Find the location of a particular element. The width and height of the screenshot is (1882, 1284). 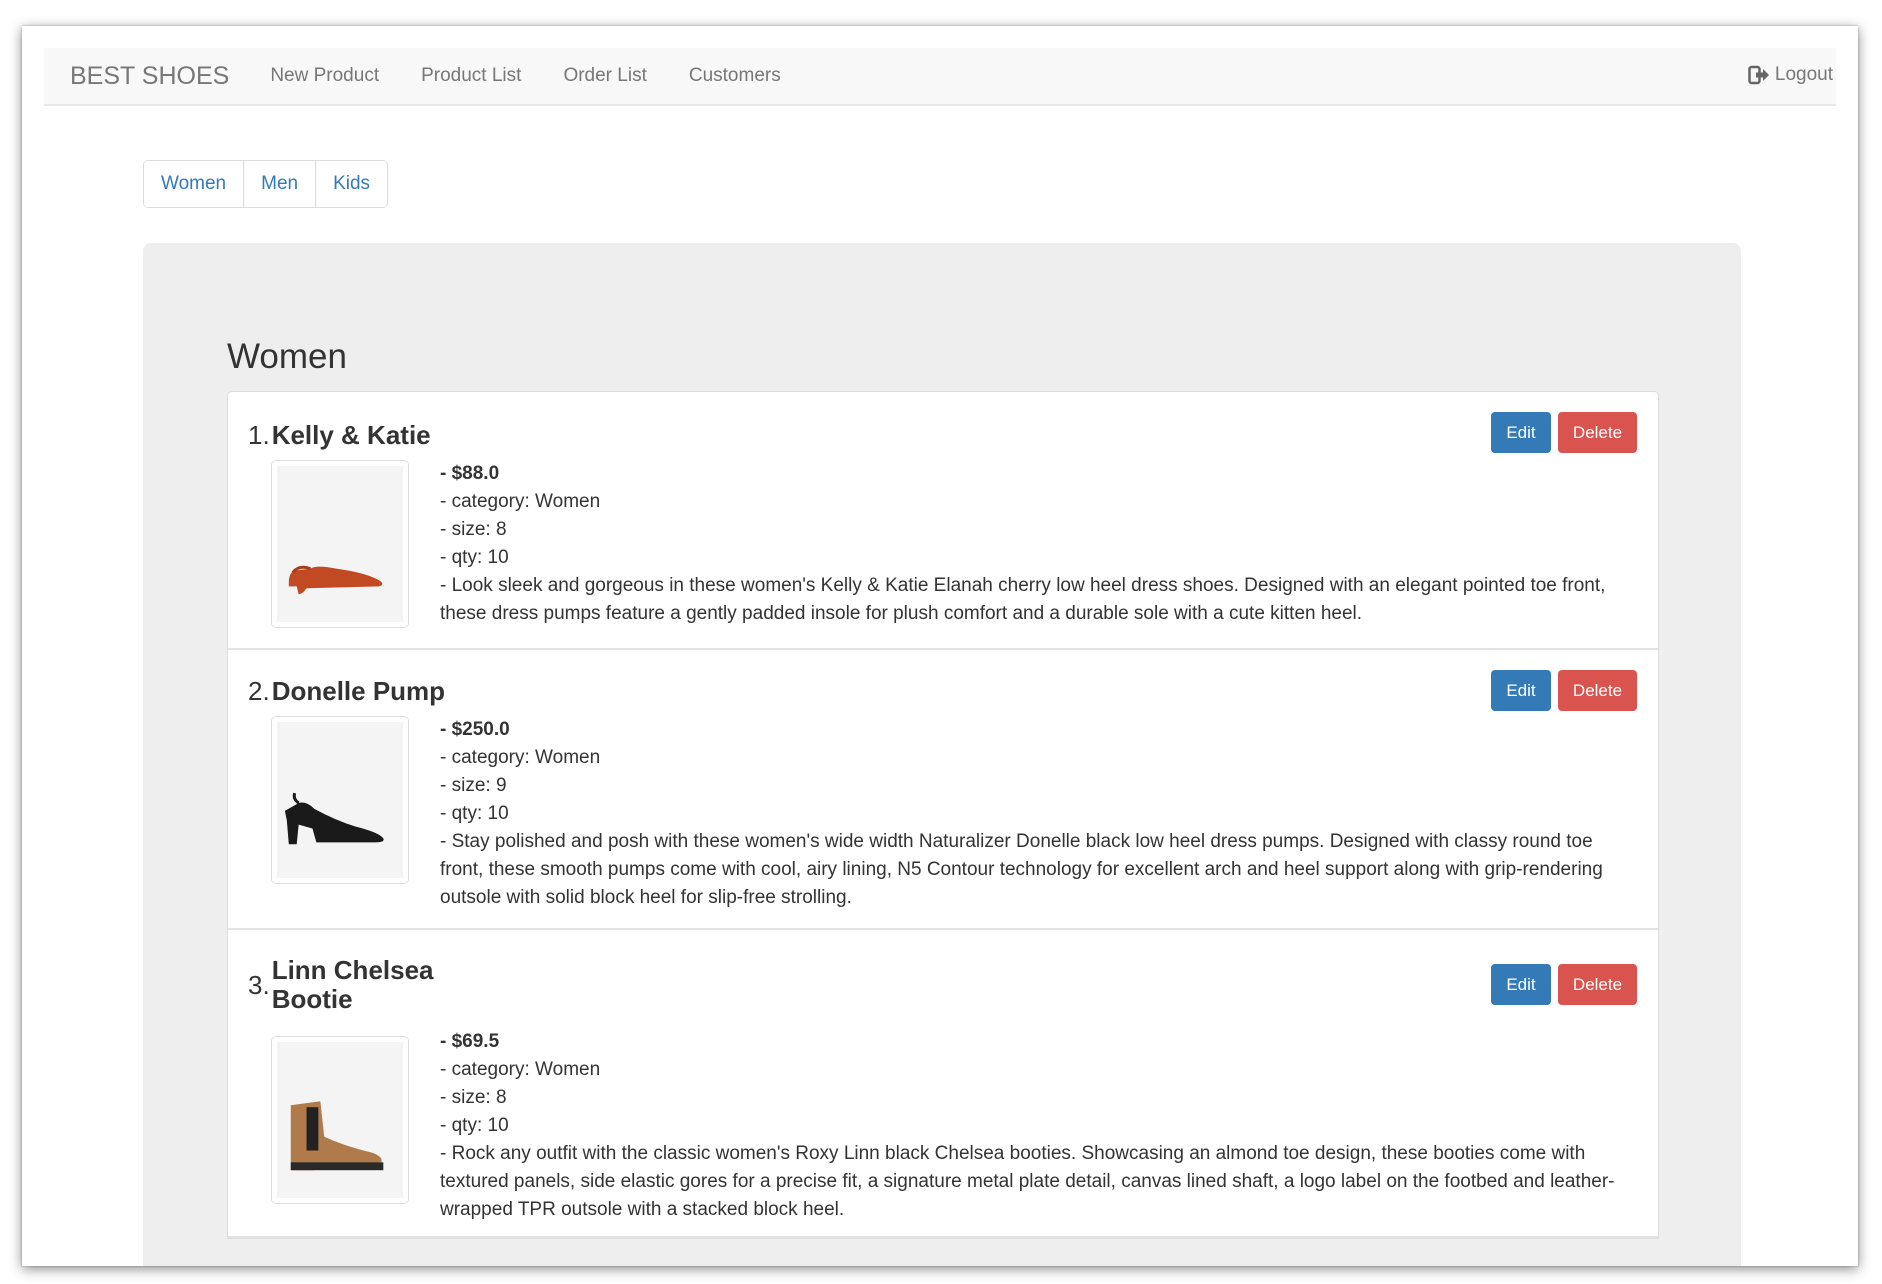

logout-icon is located at coordinates (1758, 75).